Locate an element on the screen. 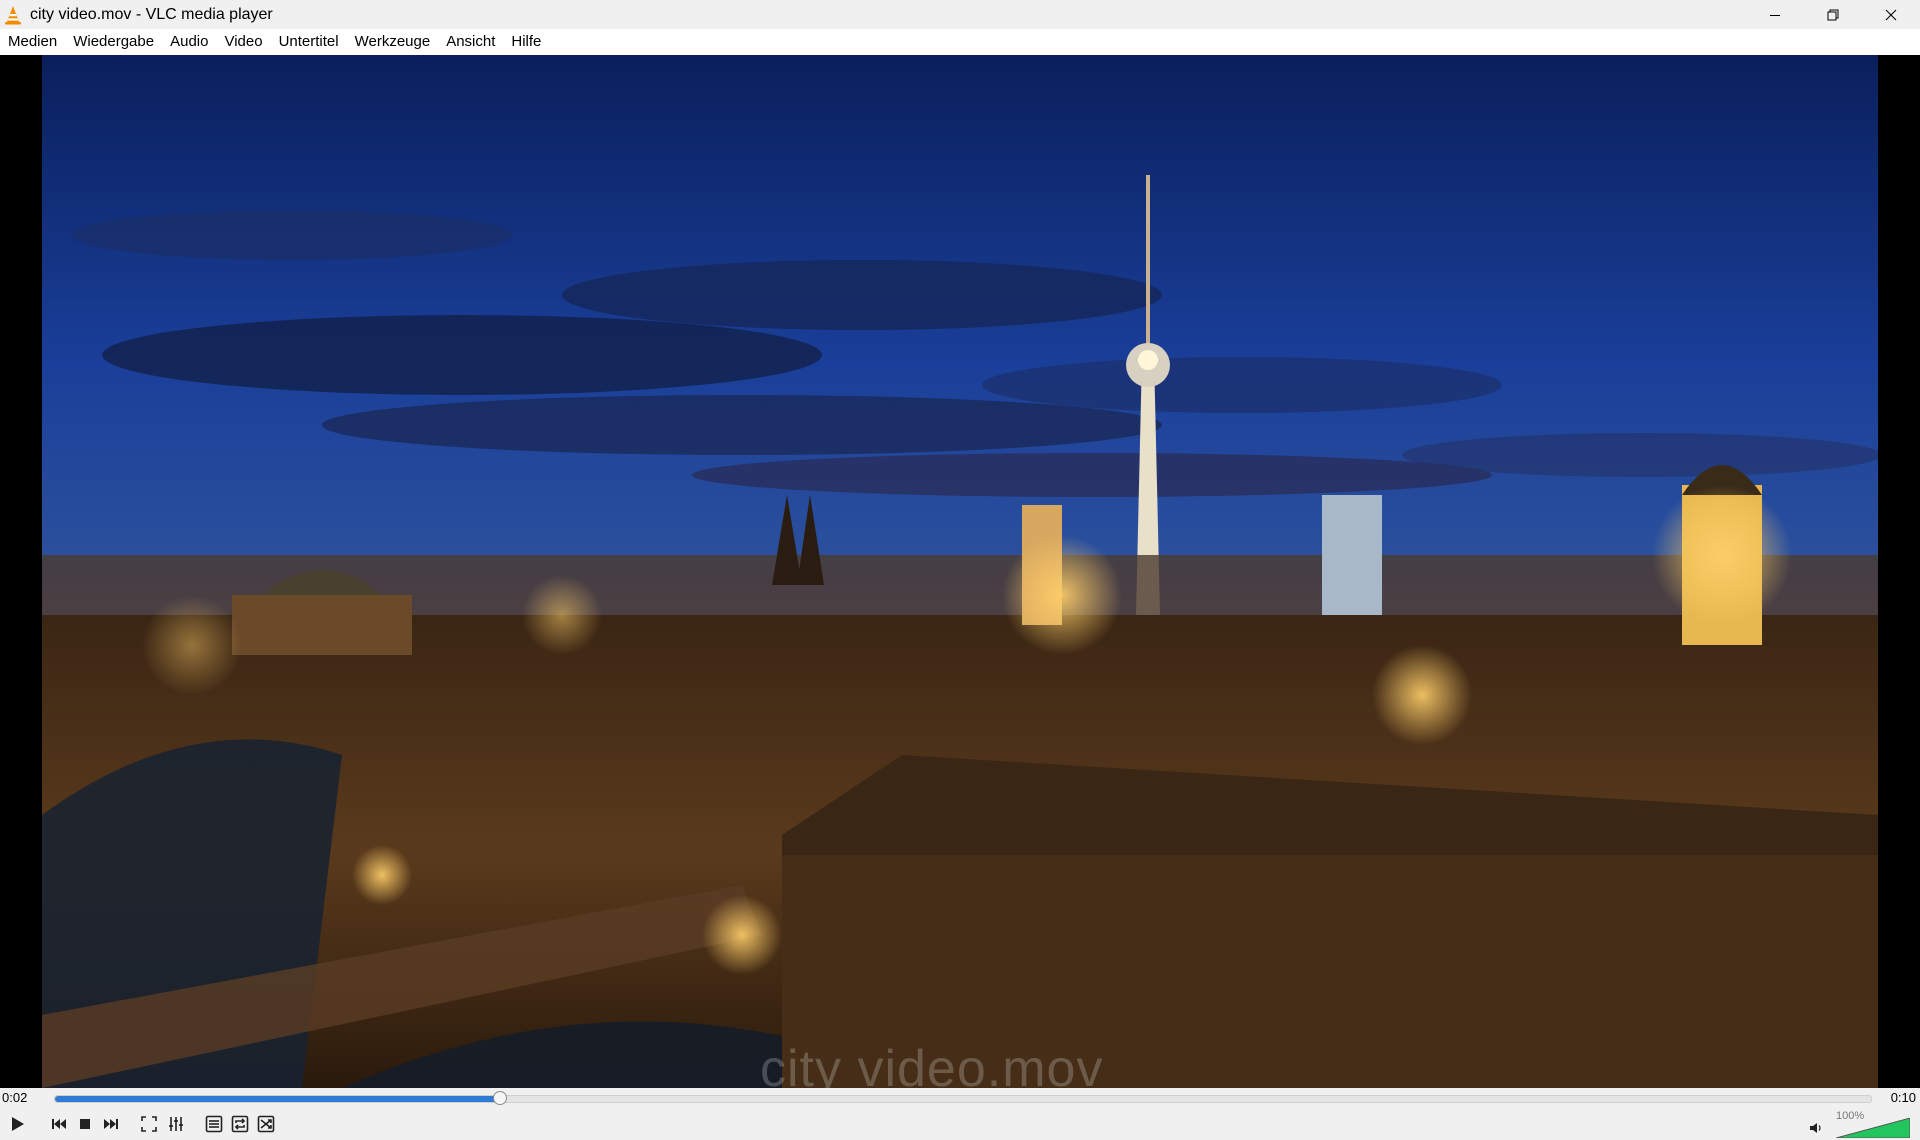 The image size is (1920, 1140). next-icon is located at coordinates (111, 1124).